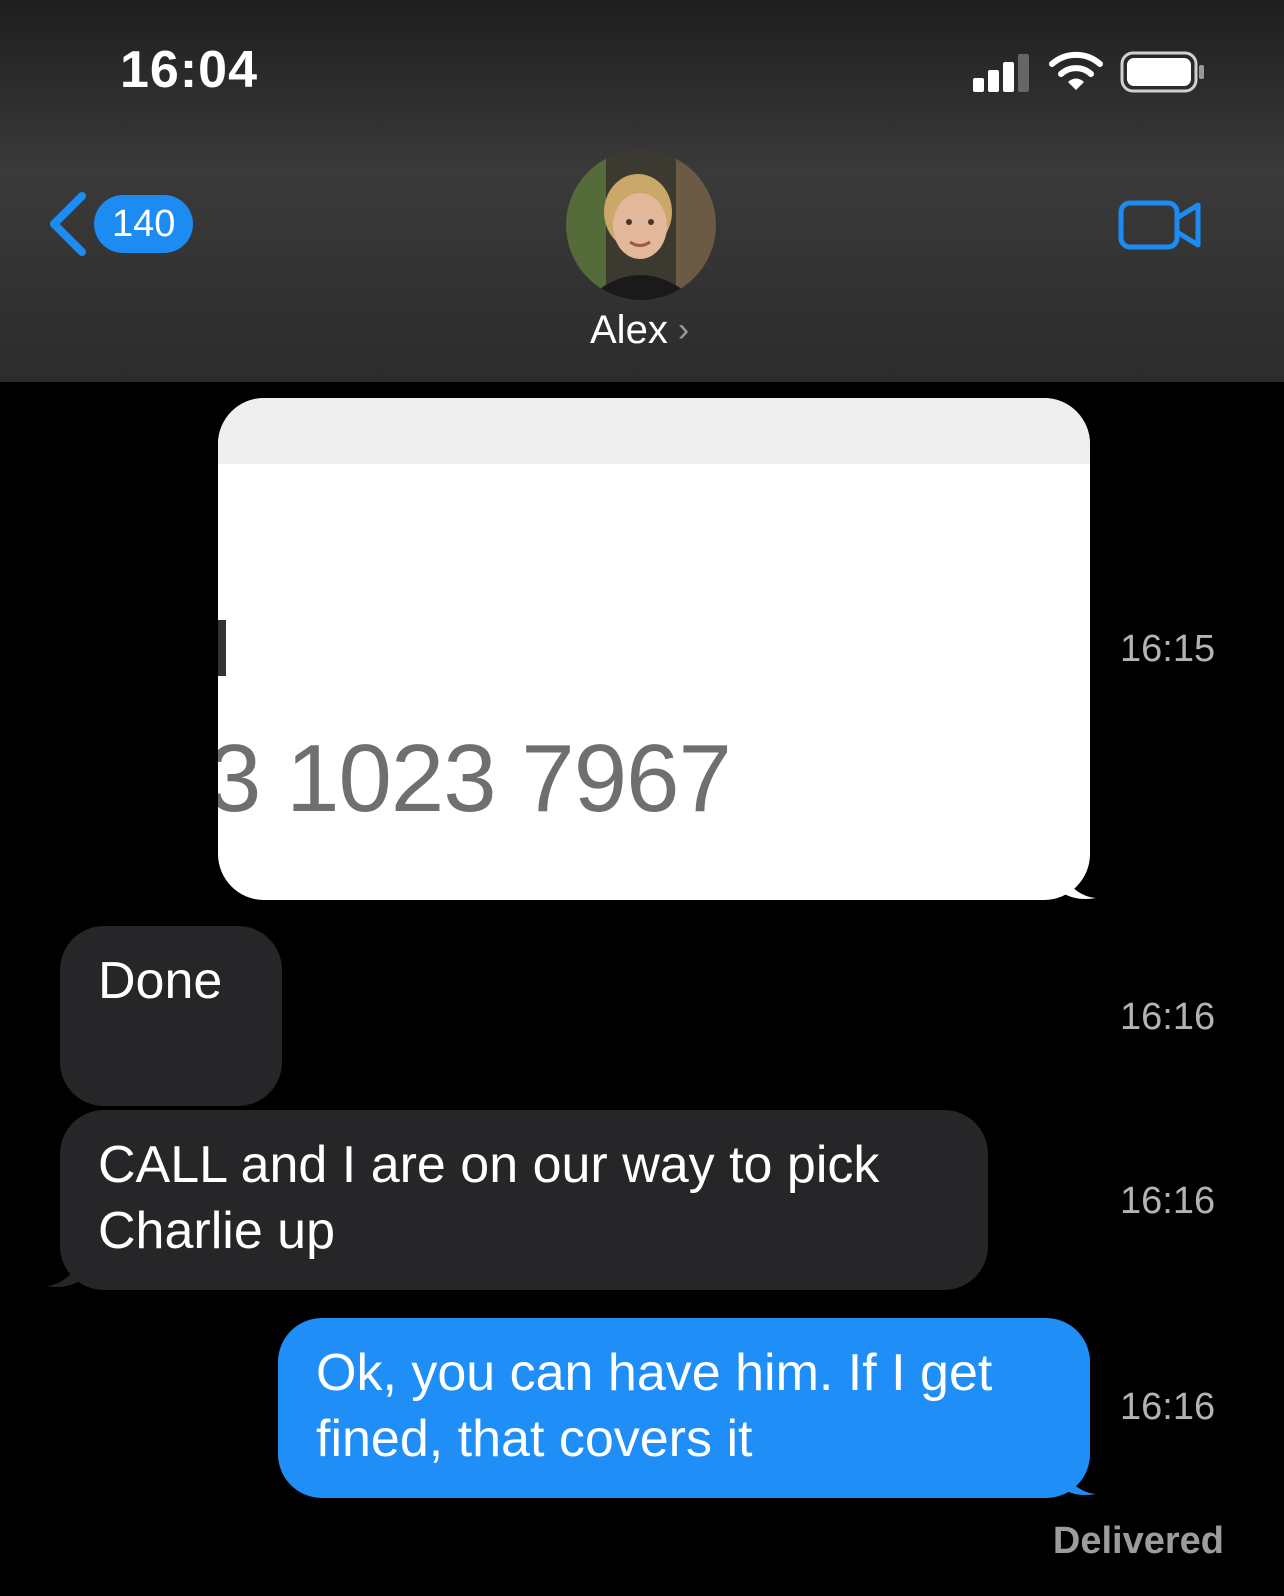 This screenshot has height=1596, width=1284. What do you see at coordinates (654, 431) in the screenshot?
I see `image-top-band` at bounding box center [654, 431].